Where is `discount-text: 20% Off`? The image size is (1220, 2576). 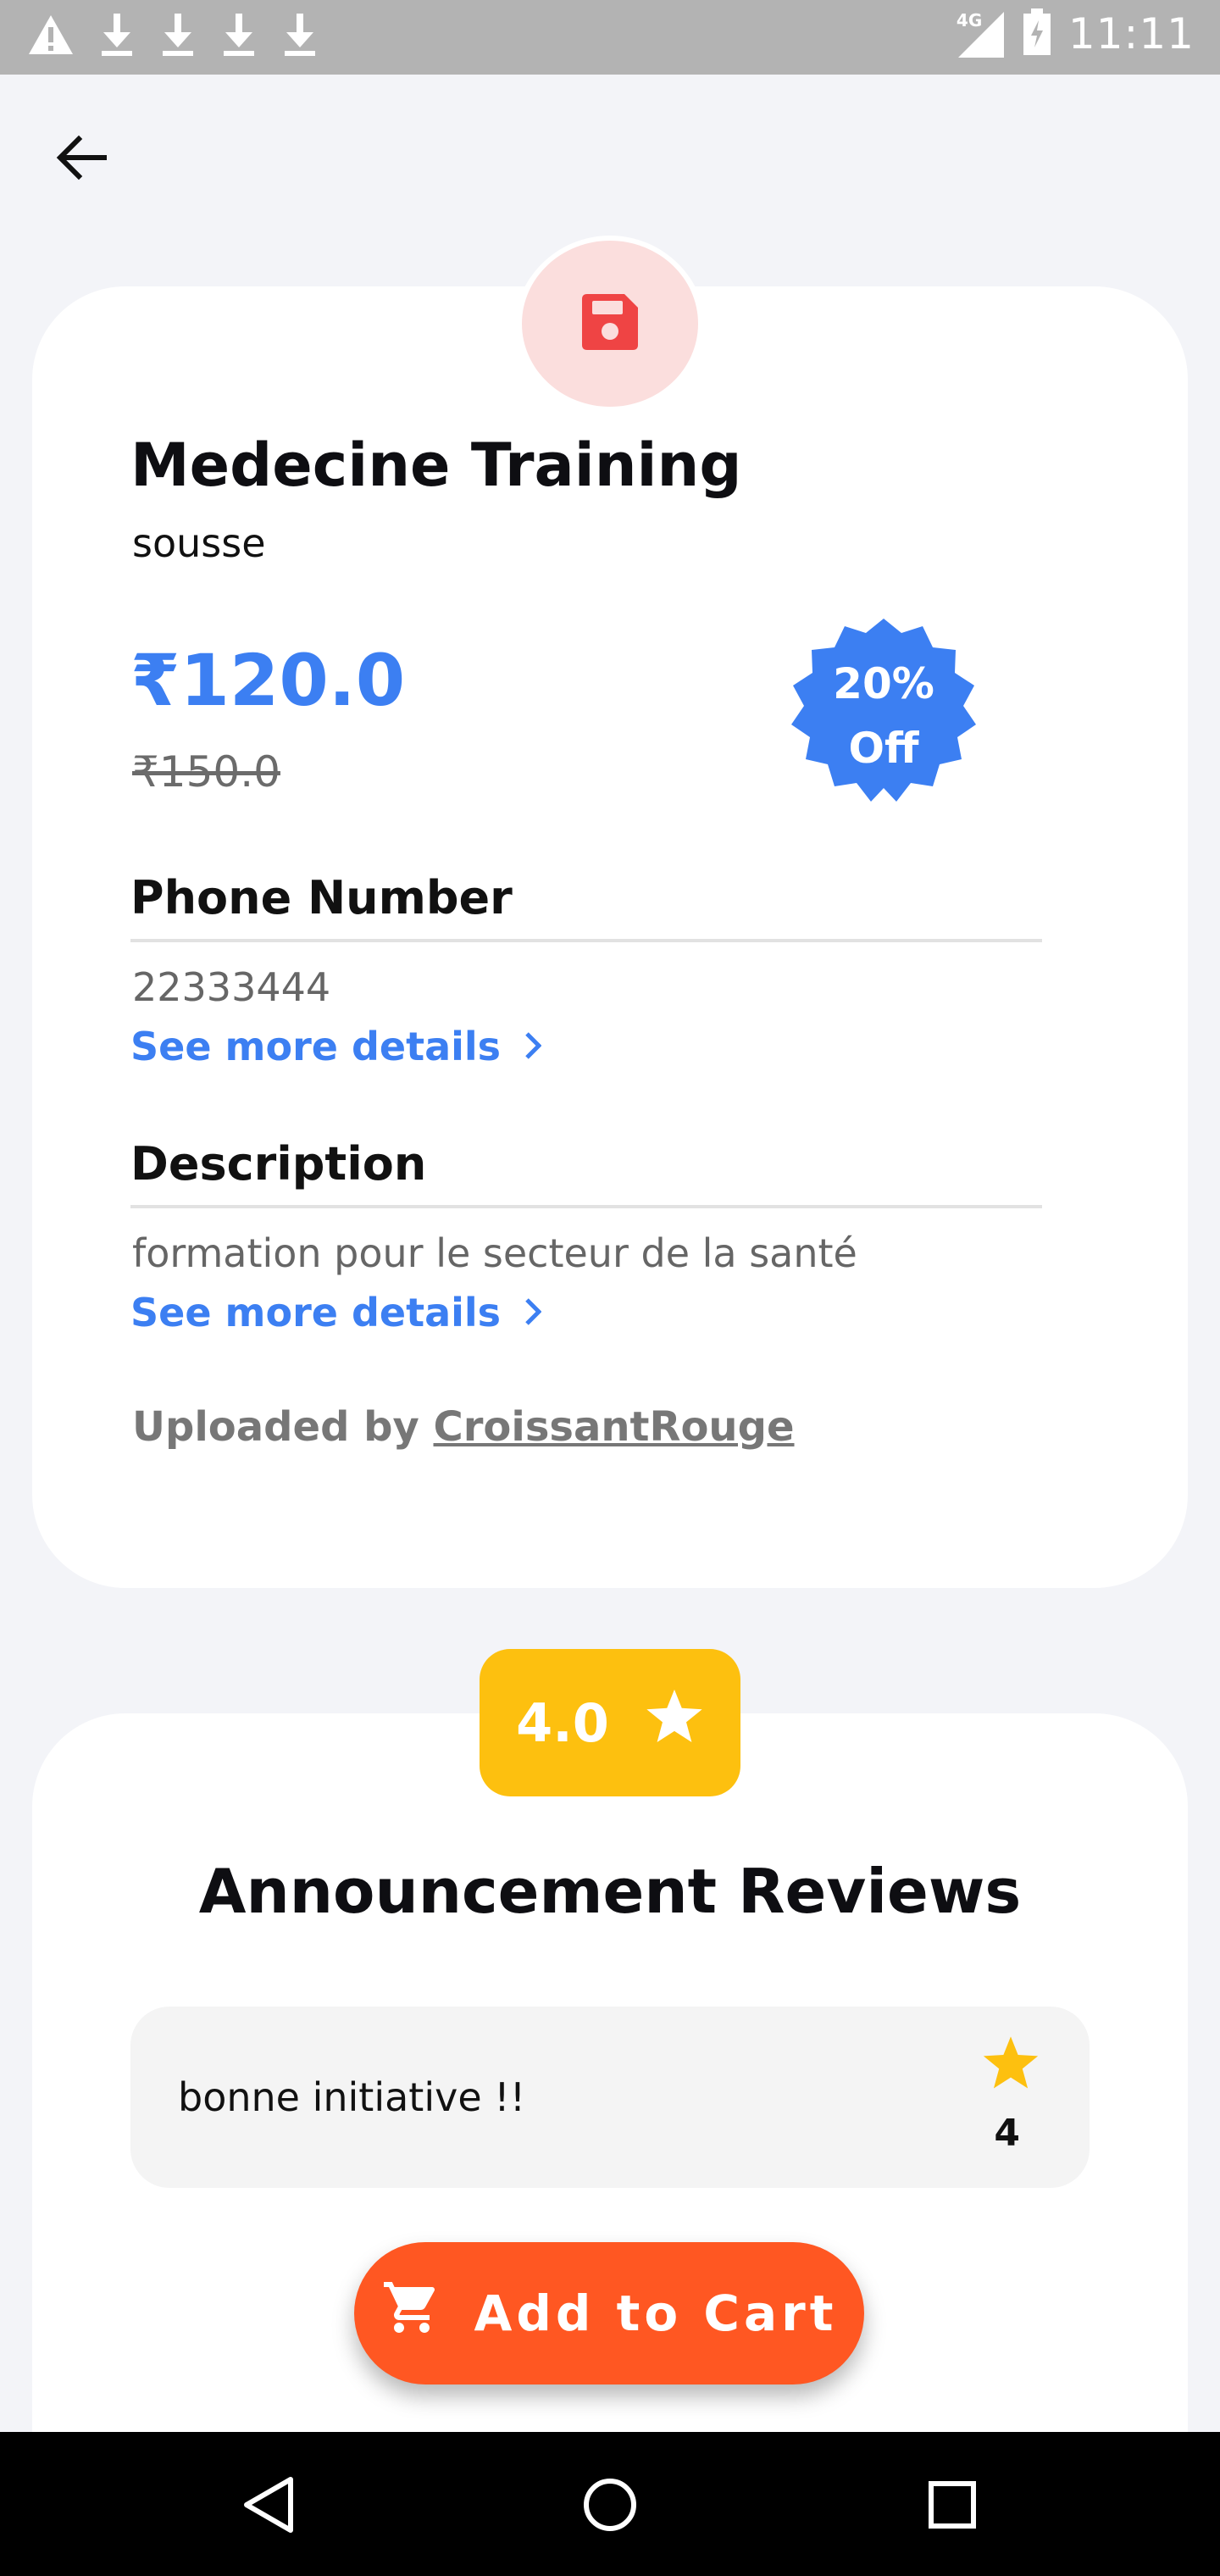 discount-text: 20% Off is located at coordinates (884, 716).